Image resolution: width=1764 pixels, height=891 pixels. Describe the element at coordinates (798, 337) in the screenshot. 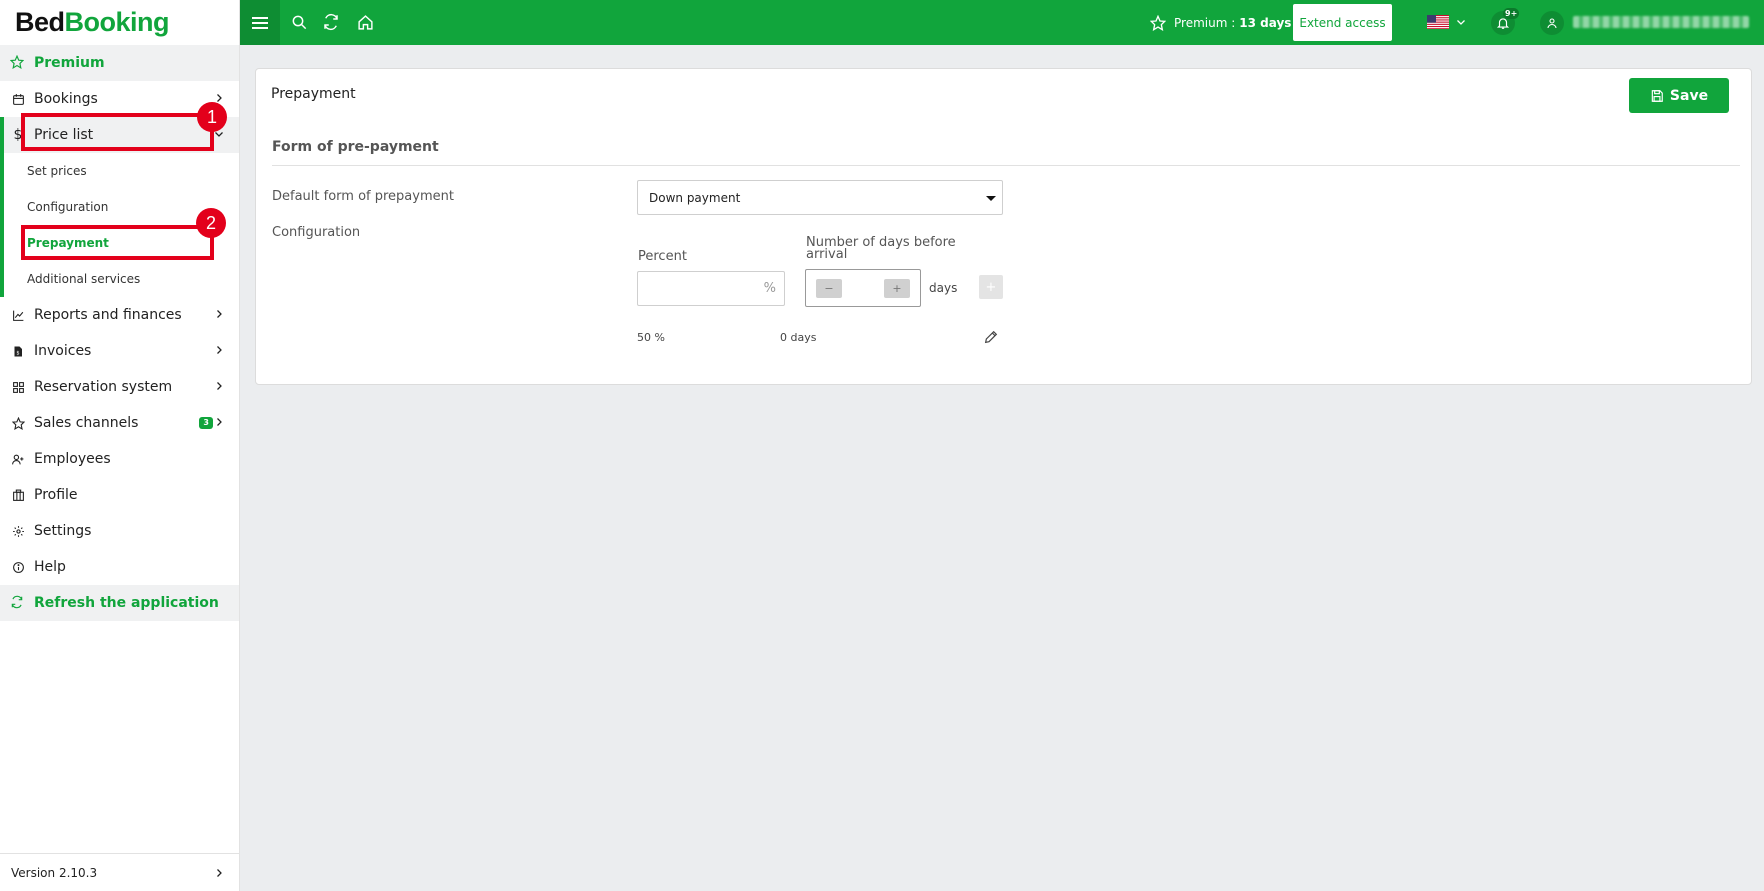

I see `row-days: 0 days` at that location.